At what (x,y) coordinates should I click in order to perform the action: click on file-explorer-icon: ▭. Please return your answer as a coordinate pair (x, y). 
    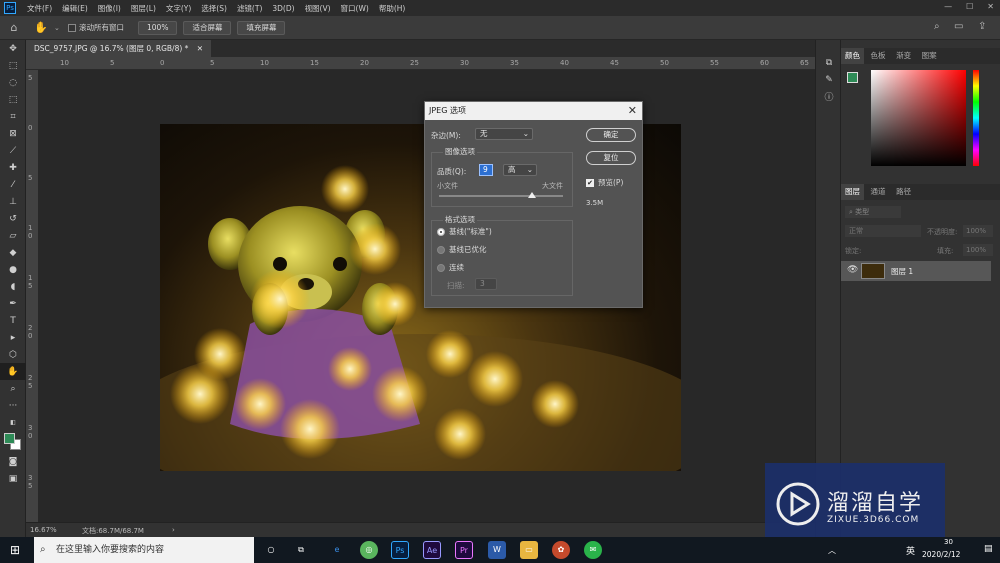
    Looking at the image, I should click on (529, 550).